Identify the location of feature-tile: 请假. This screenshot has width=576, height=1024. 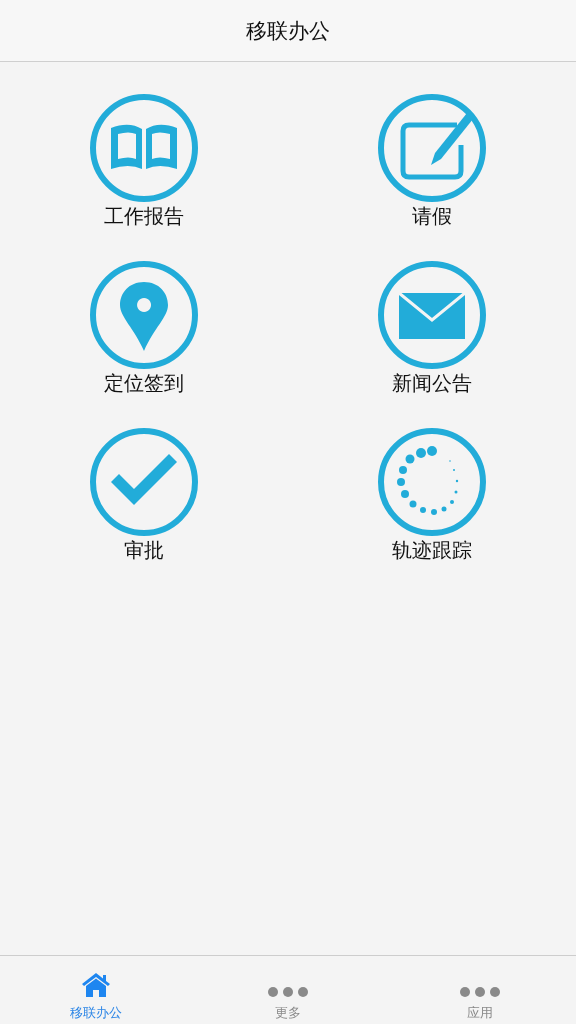
(432, 161).